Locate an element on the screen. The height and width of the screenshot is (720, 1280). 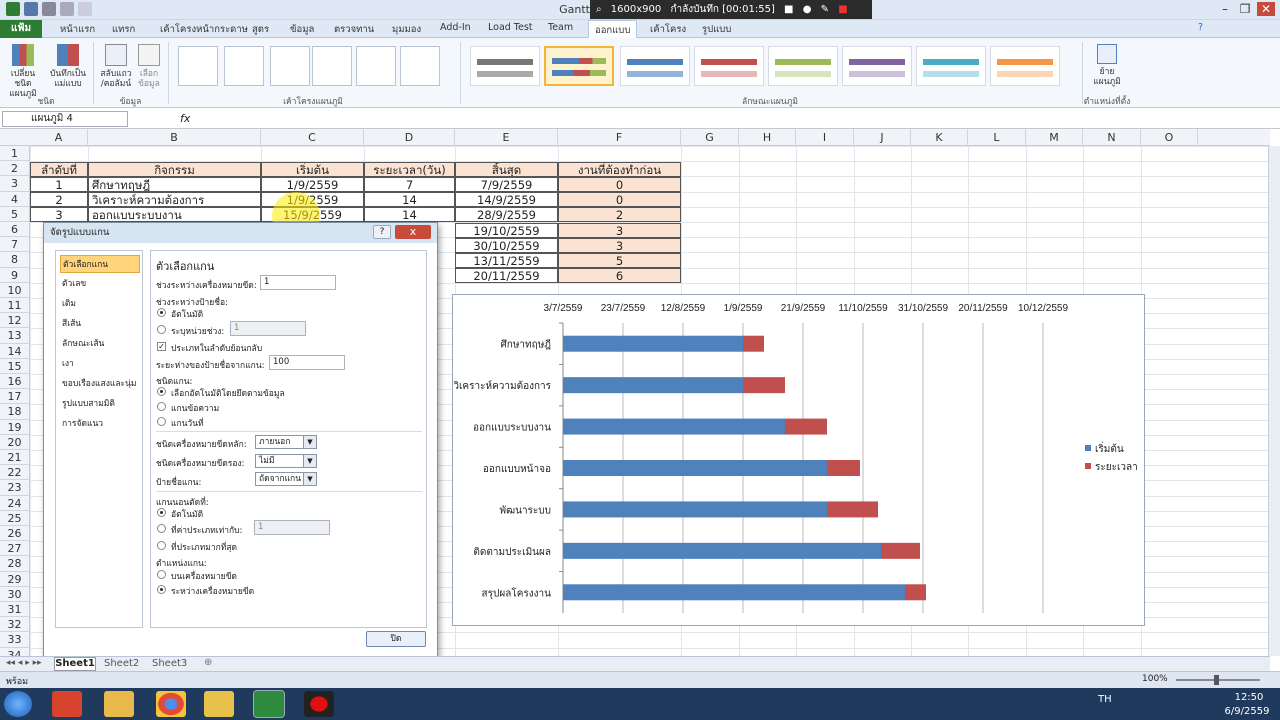
switch-row-column-button: สลับแถว /คอลัมน์ is located at coordinates (116, 66).